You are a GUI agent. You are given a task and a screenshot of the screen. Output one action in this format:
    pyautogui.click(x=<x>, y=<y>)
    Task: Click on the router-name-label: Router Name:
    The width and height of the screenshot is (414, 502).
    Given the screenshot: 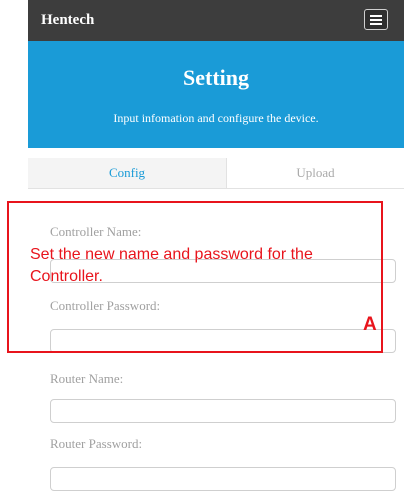 What is the action you would take?
    pyautogui.click(x=87, y=378)
    